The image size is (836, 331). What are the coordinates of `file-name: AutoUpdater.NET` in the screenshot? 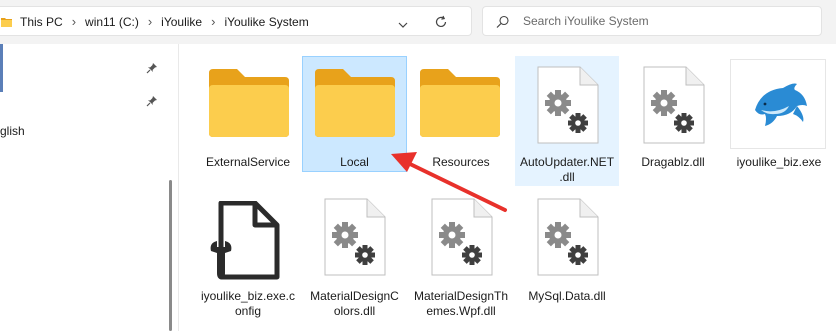 It's located at (567, 162).